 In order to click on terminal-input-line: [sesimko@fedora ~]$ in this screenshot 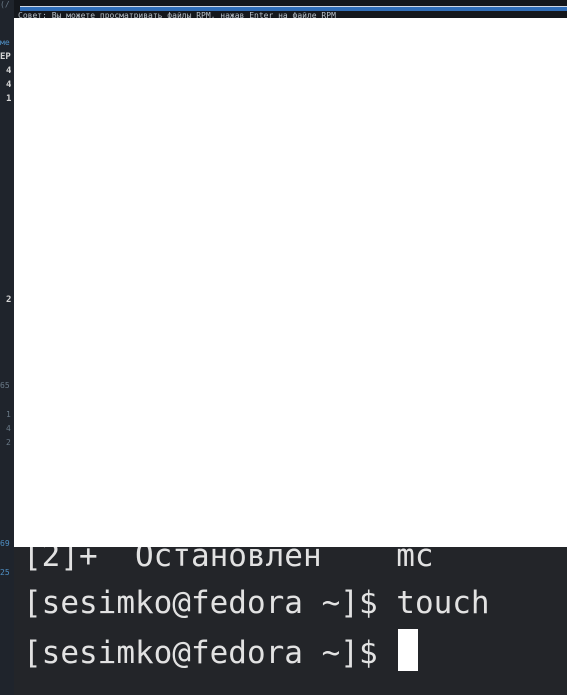, I will do `click(221, 653)`.